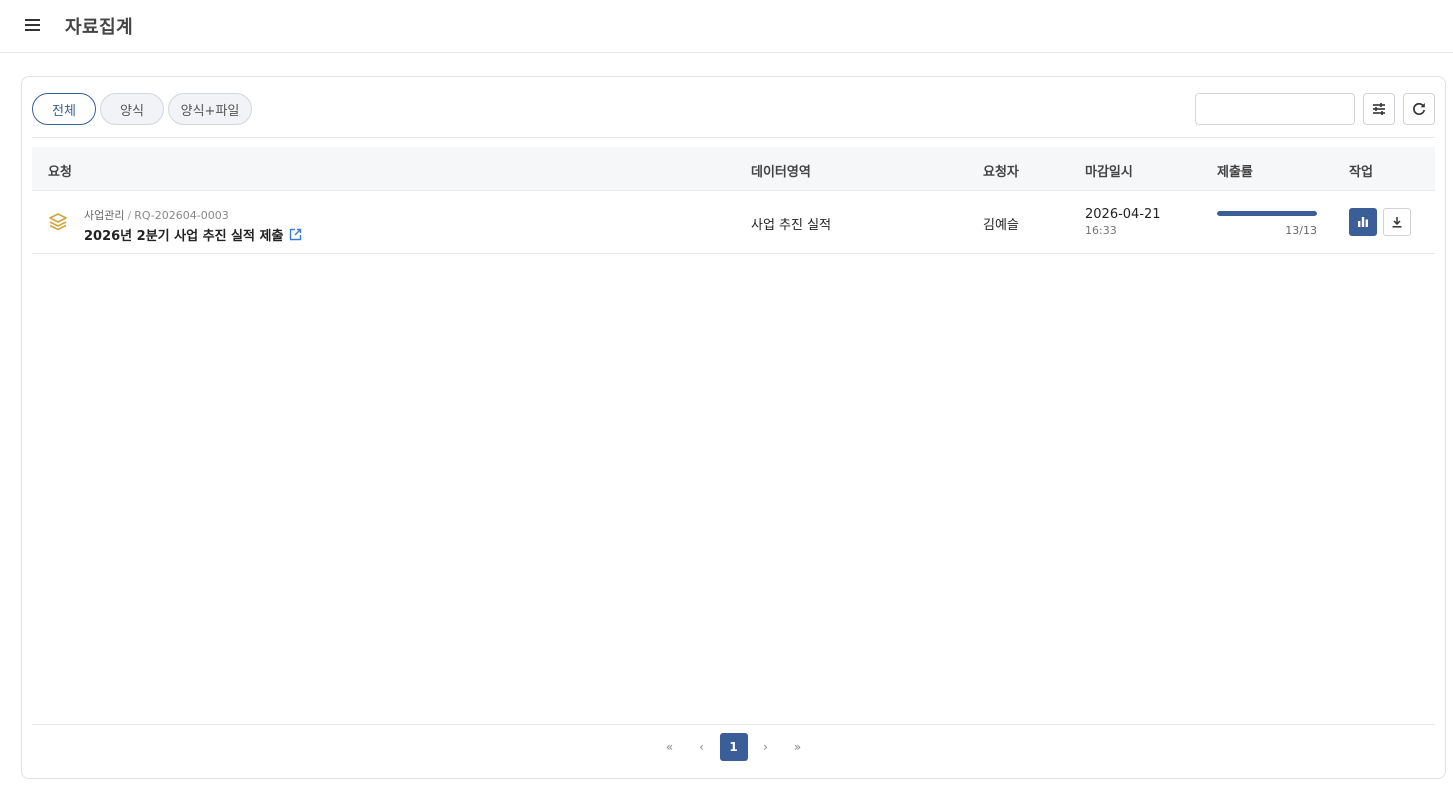  What do you see at coordinates (1301, 230) in the screenshot?
I see `submit-rate-text: 13/13` at bounding box center [1301, 230].